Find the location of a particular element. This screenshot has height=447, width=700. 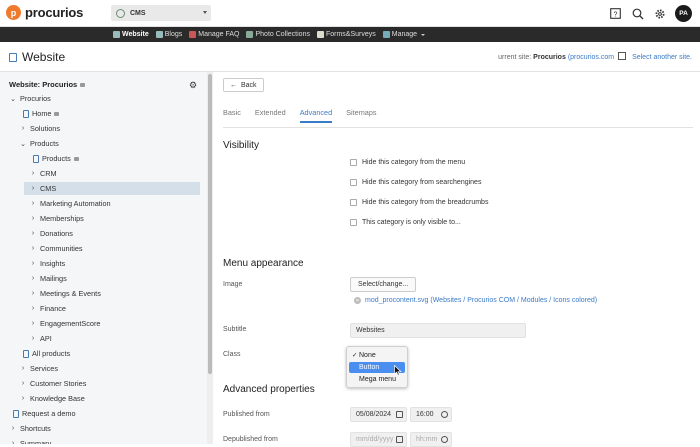

tree-item: All products is located at coordinates (46, 353).